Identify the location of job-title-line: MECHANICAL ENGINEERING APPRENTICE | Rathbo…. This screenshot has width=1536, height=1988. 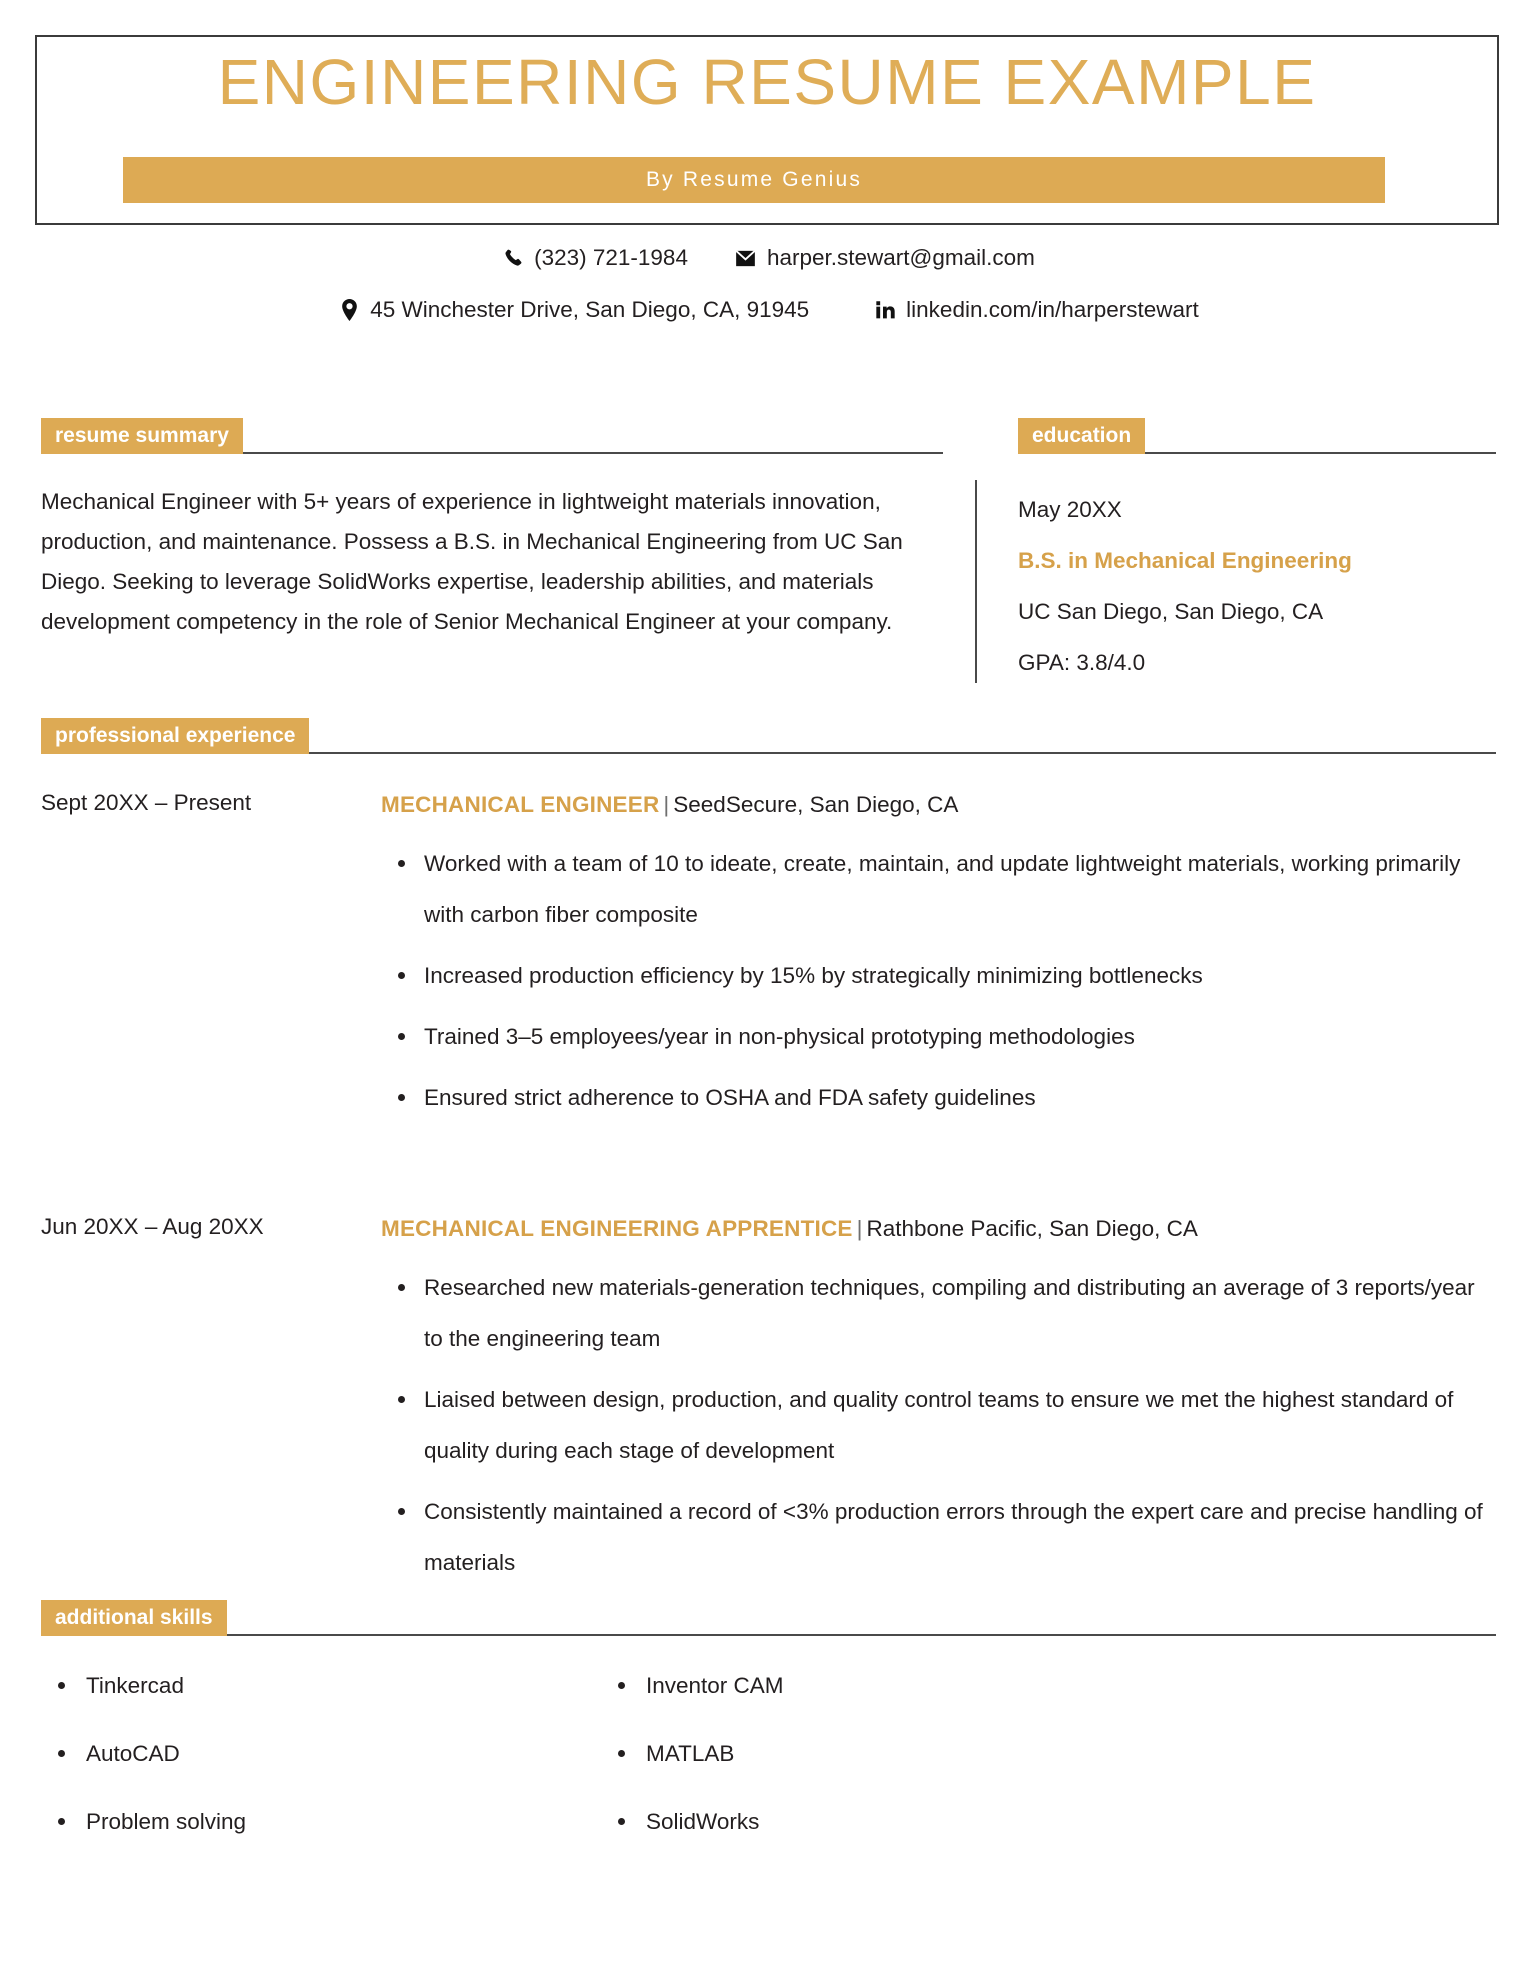
(936, 1229).